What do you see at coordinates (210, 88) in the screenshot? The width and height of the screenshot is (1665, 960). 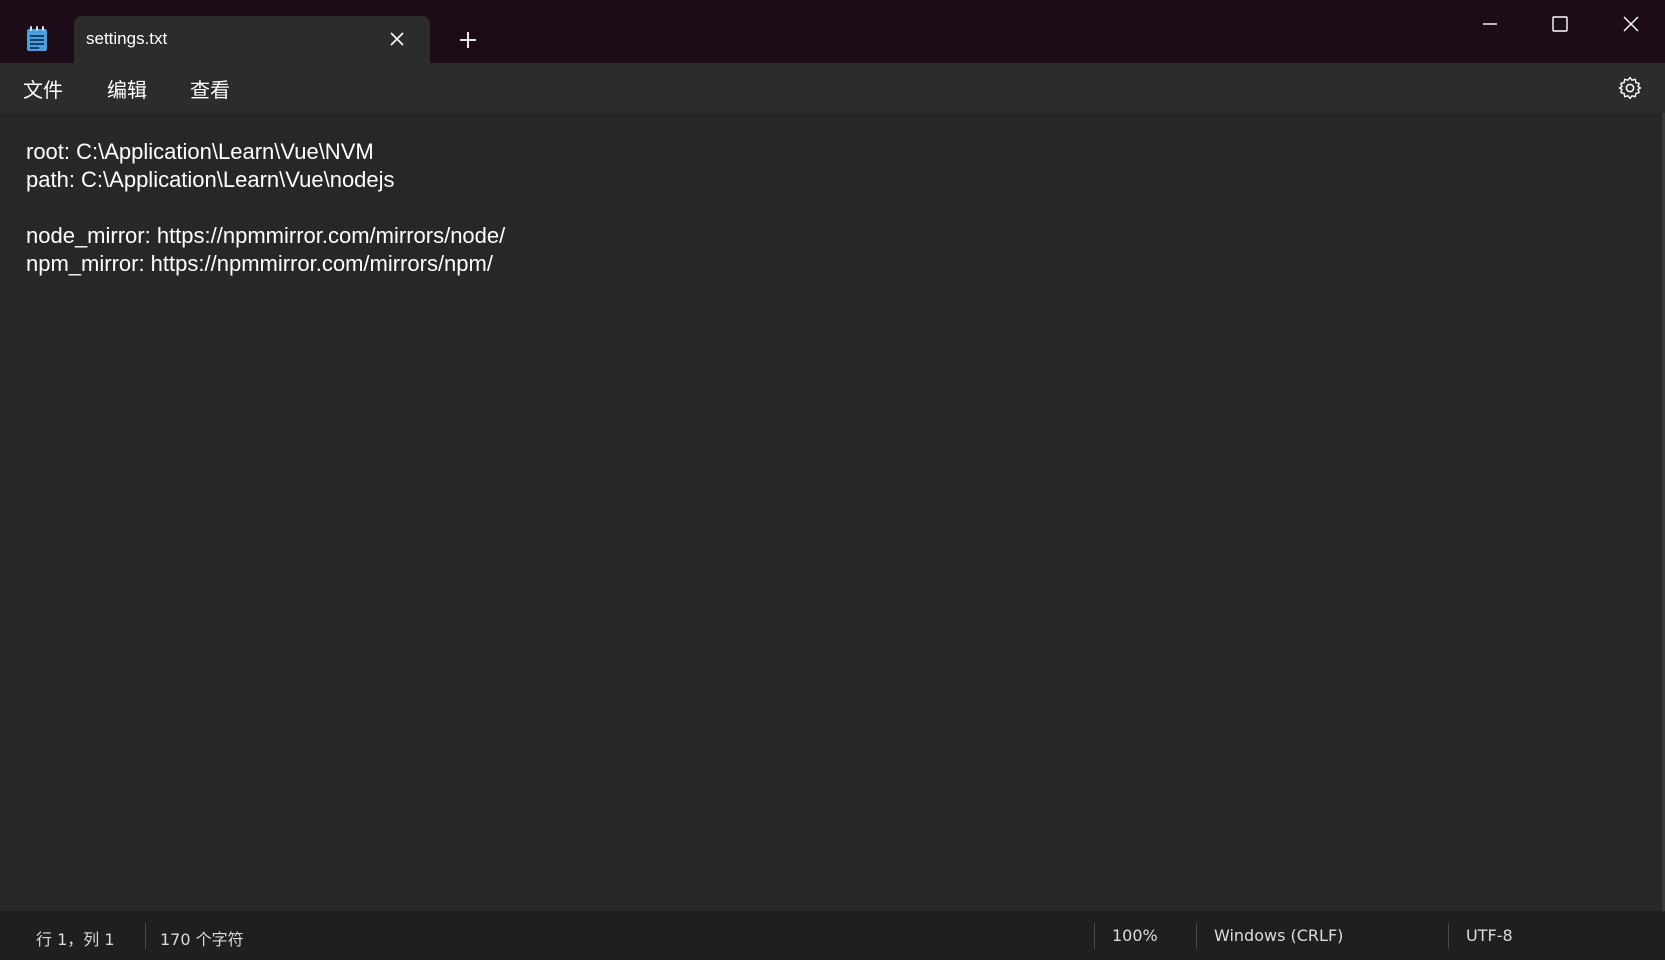 I see `menu-view: 查看` at bounding box center [210, 88].